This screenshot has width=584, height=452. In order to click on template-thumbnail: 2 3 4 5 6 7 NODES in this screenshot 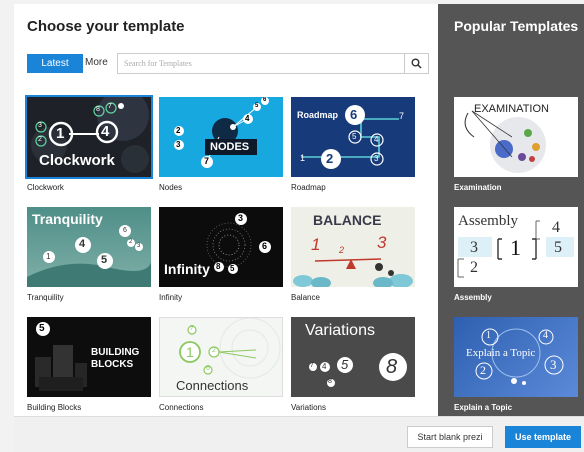, I will do `click(221, 137)`.